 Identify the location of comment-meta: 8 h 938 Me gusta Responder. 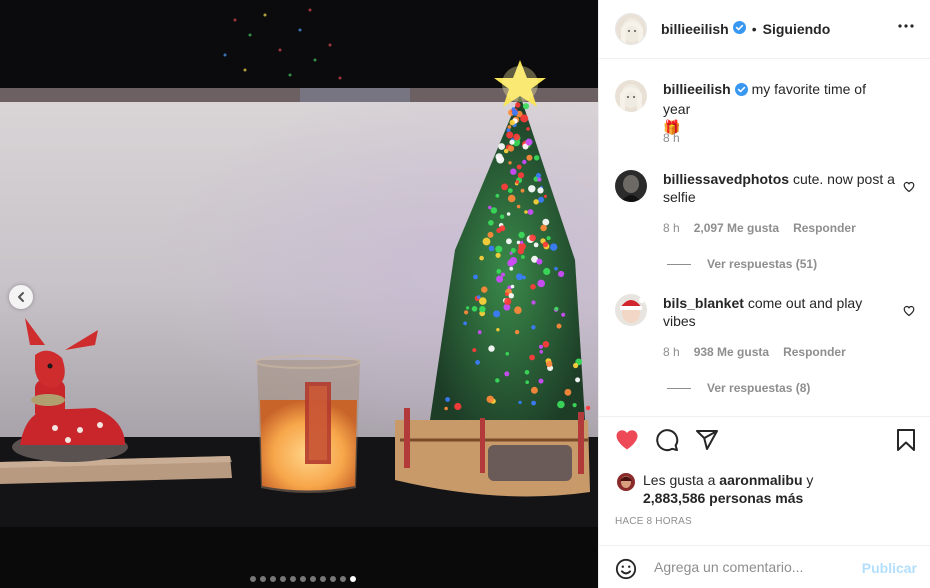
(754, 352).